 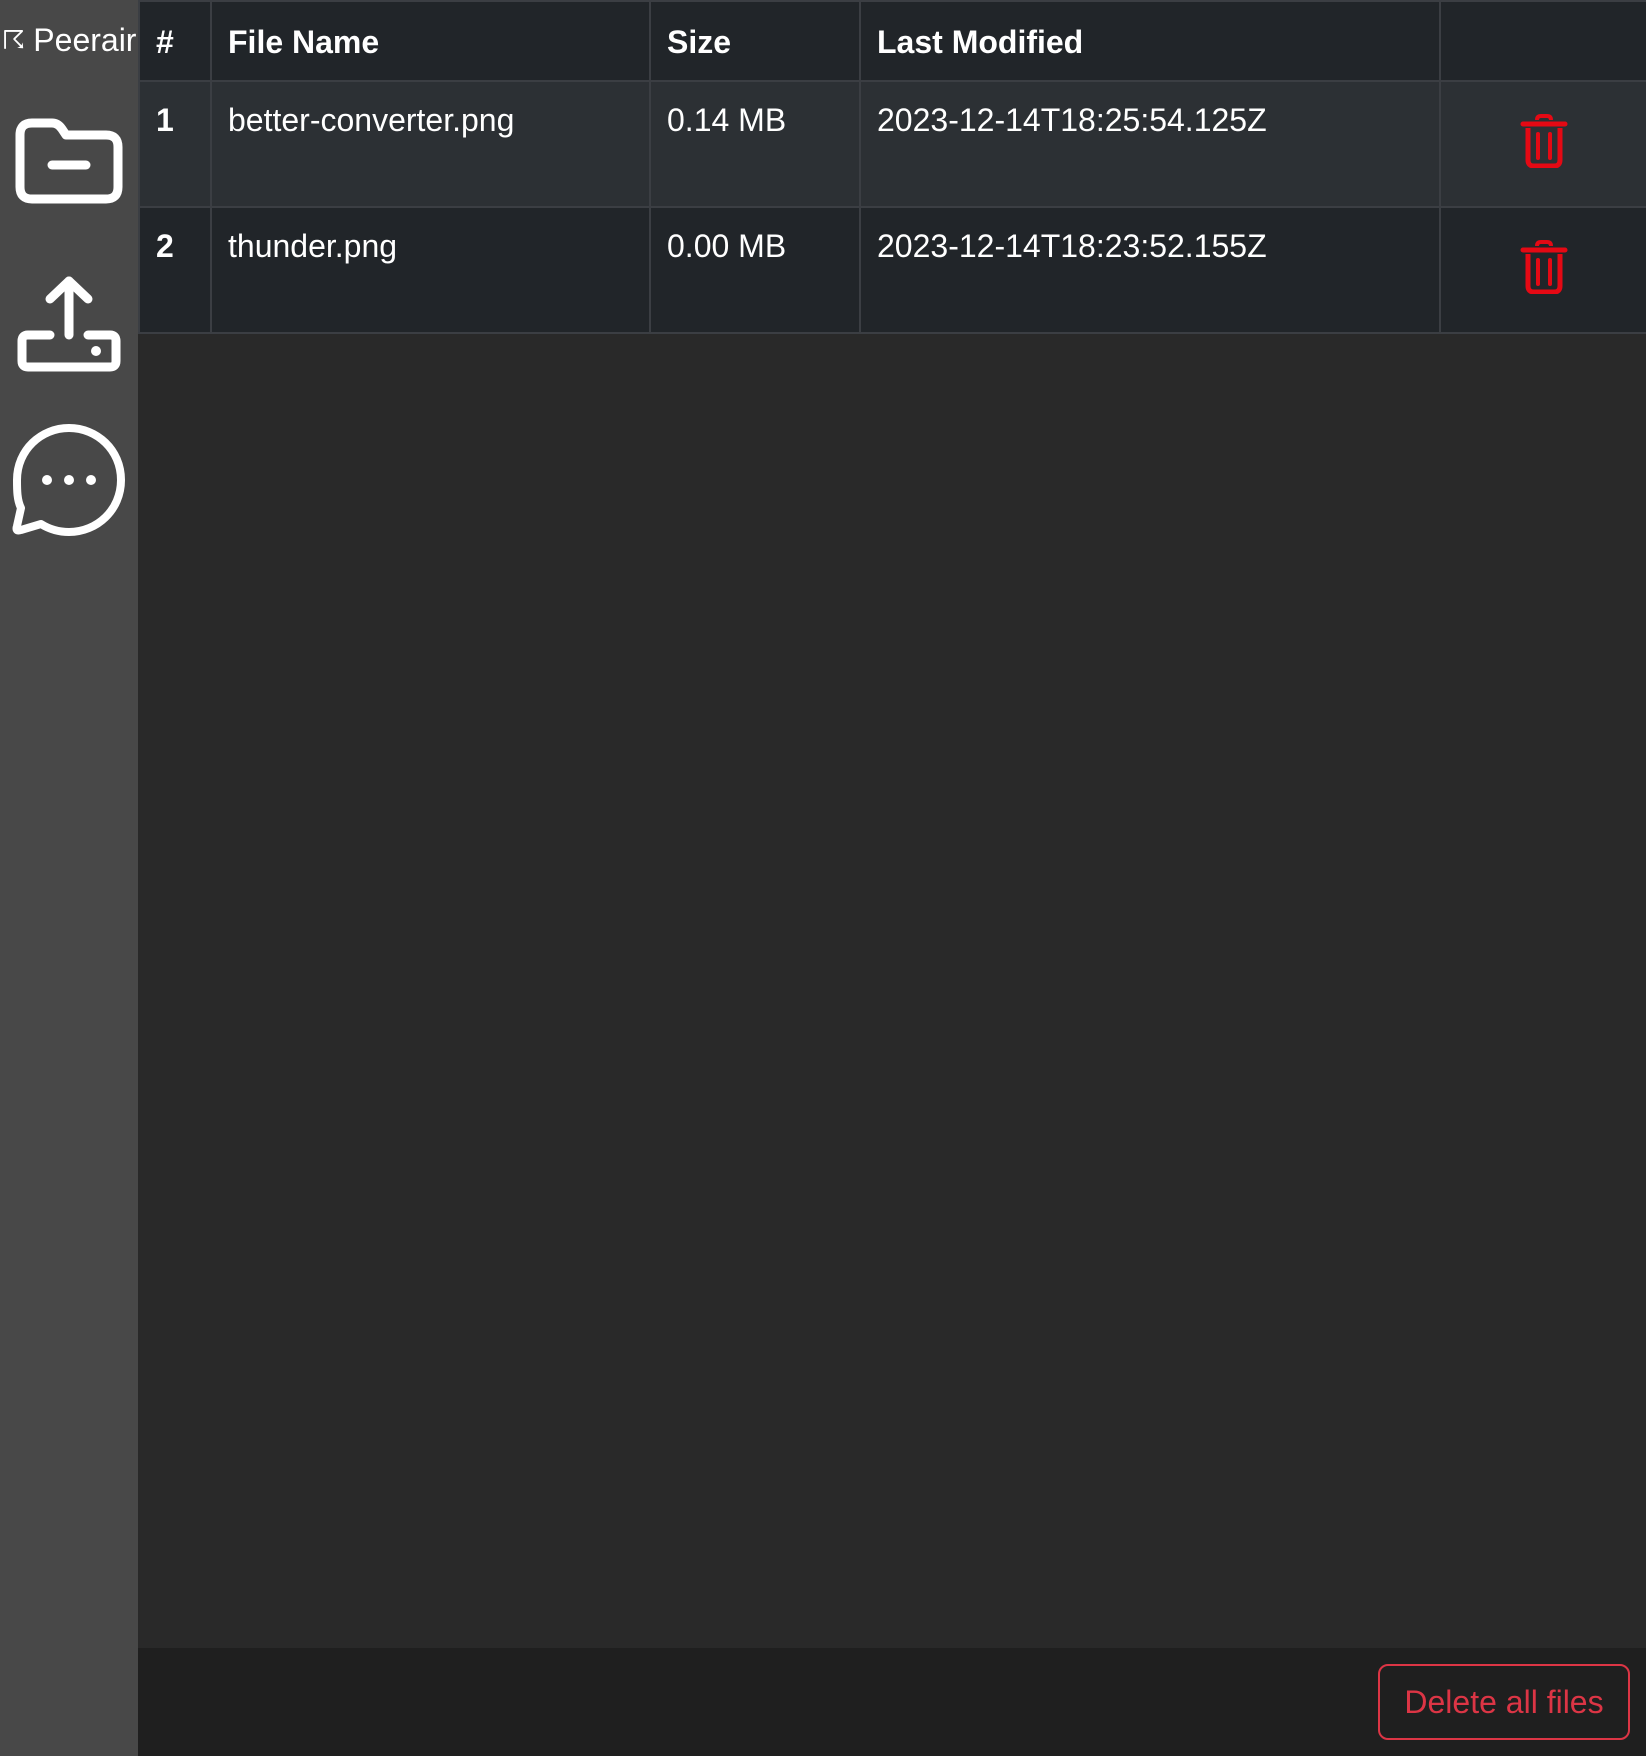 What do you see at coordinates (1150, 41) in the screenshot?
I see `header-last-modified: Last Modified` at bounding box center [1150, 41].